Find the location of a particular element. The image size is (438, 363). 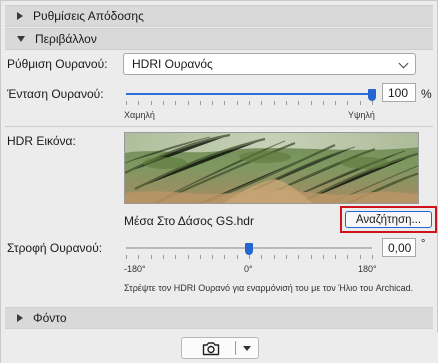

divider is located at coordinates (219, 126).